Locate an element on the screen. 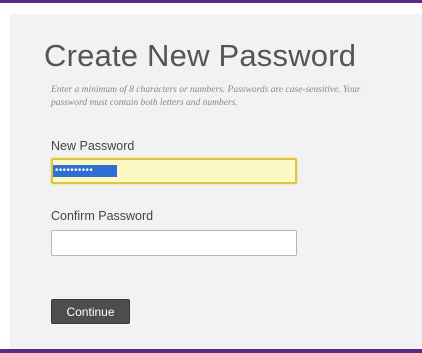 Image resolution: width=422 pixels, height=353 pixels. confirm-password-label: Confirm Password is located at coordinates (102, 216).